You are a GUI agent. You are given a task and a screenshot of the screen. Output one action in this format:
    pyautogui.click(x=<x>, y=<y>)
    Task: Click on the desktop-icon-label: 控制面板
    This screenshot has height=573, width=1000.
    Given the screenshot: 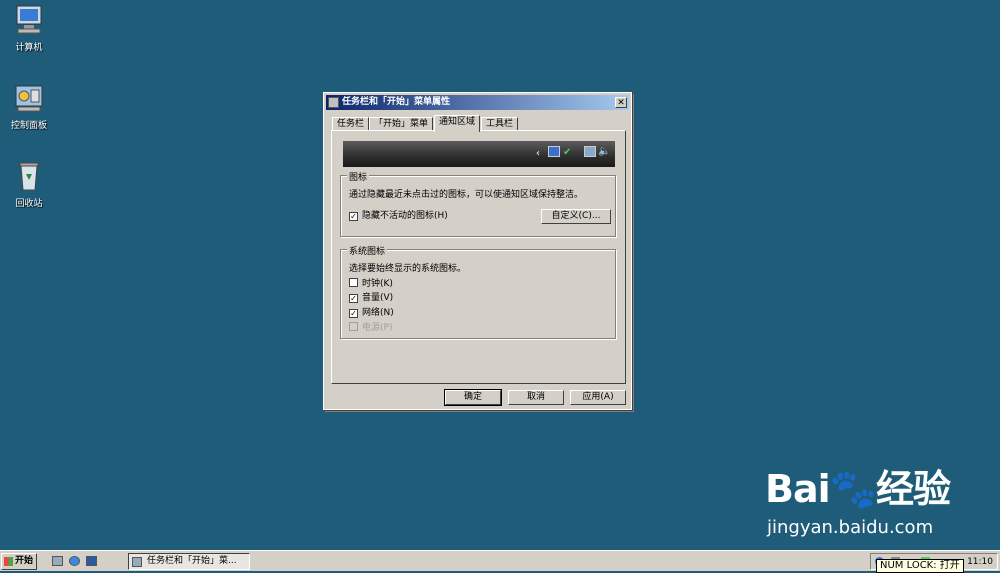 What is the action you would take?
    pyautogui.click(x=28, y=126)
    